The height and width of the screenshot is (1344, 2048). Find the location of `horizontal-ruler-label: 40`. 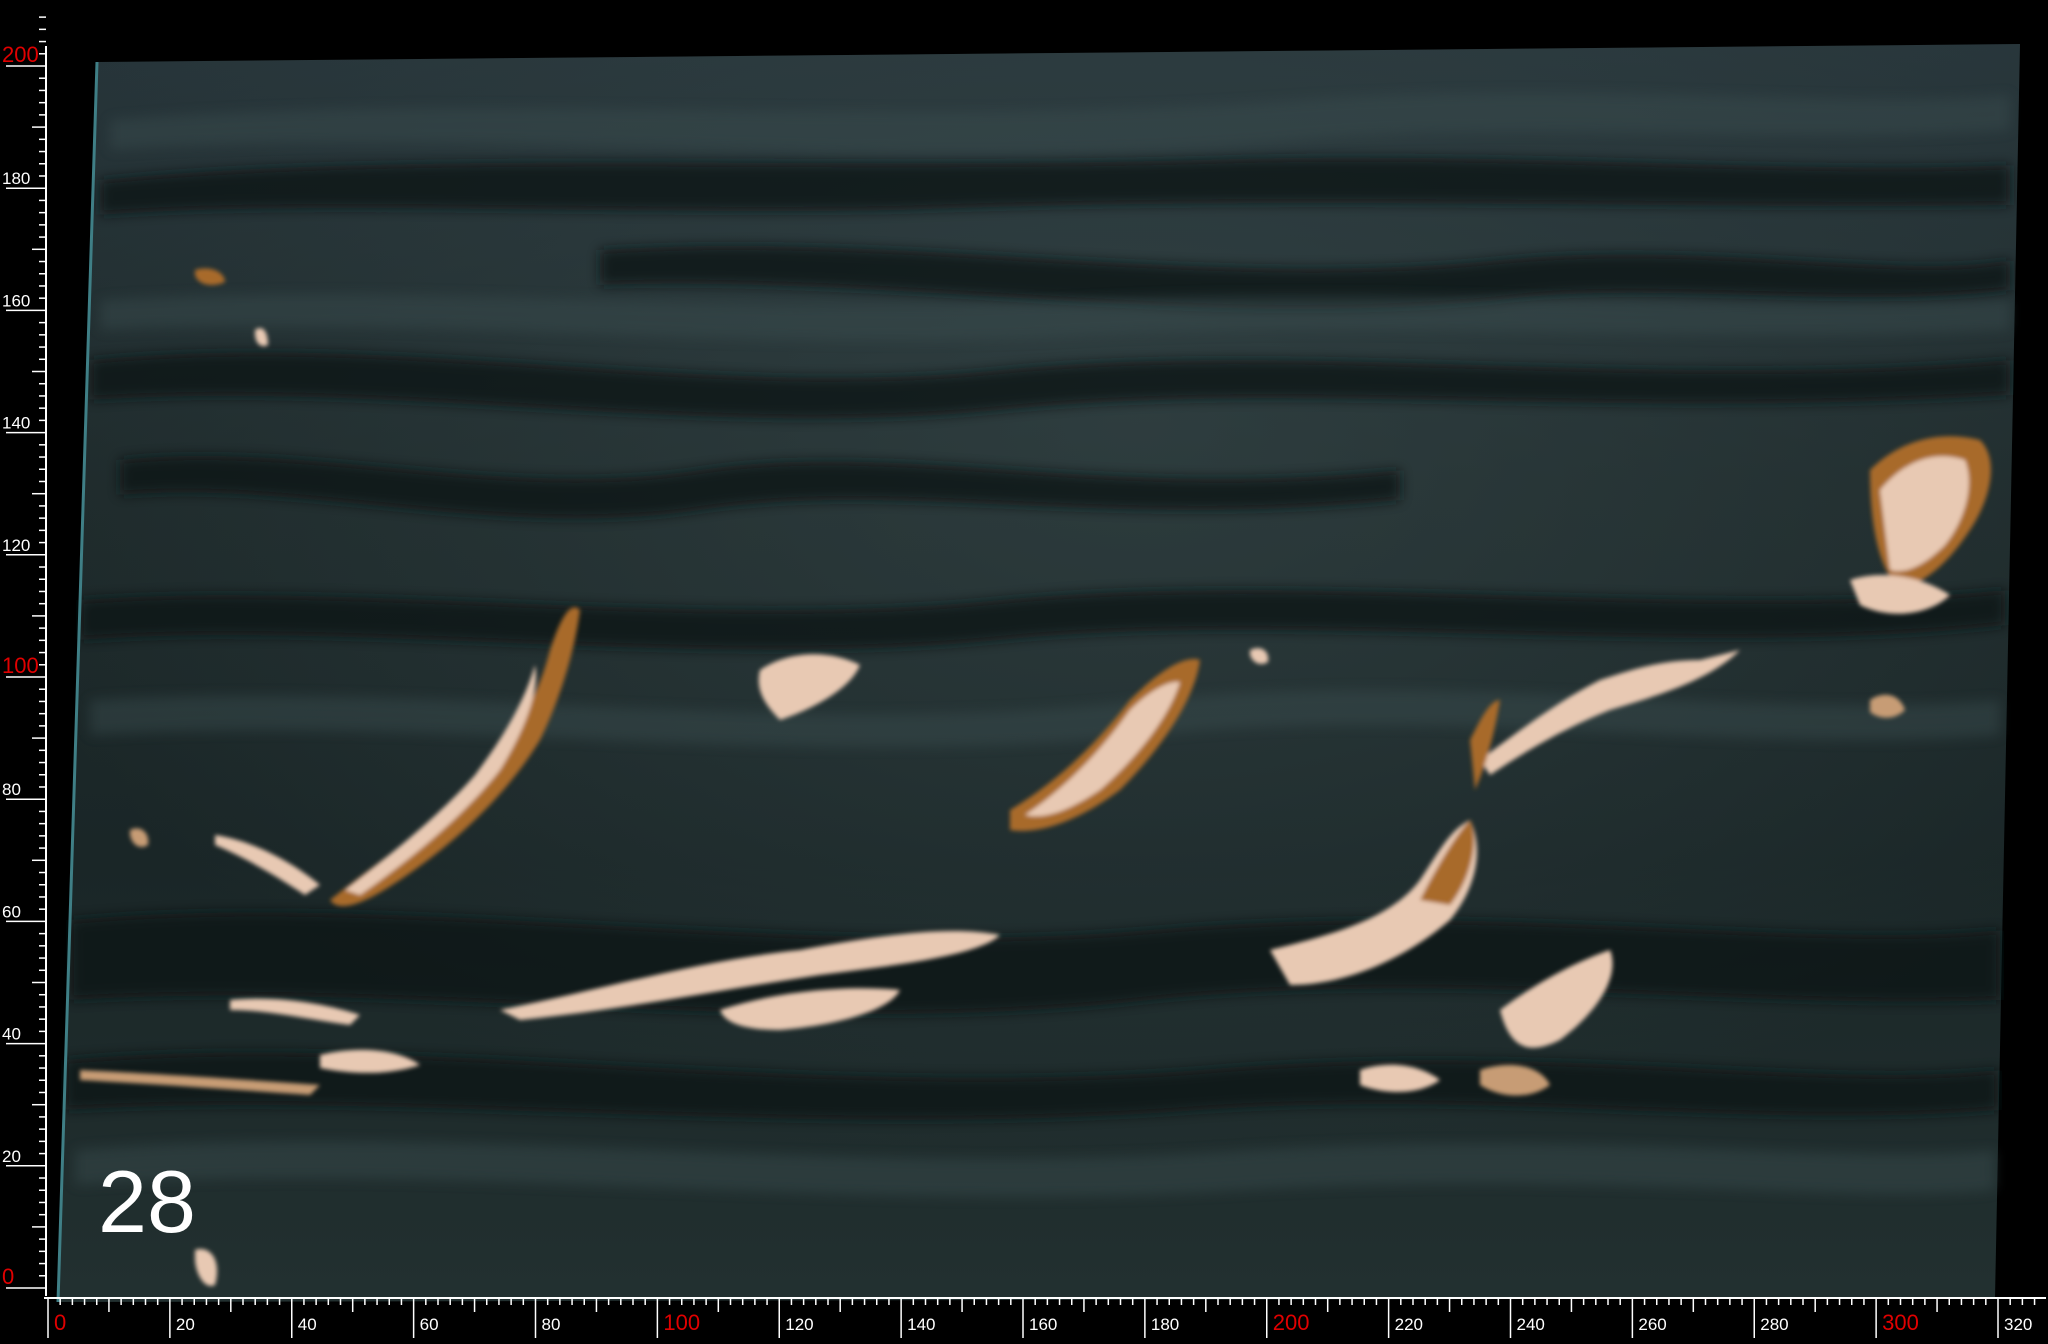

horizontal-ruler-label: 40 is located at coordinates (307, 1324).